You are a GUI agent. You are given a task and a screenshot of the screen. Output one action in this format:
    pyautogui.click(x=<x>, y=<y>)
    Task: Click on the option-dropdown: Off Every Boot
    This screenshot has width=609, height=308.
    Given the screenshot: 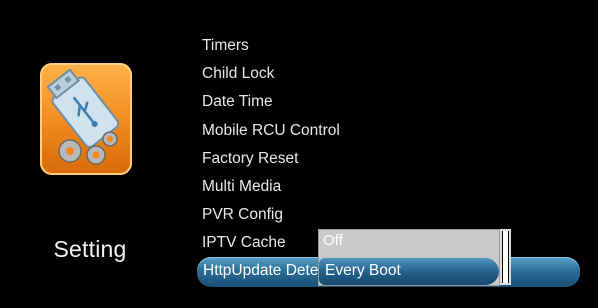 What is the action you would take?
    pyautogui.click(x=409, y=257)
    